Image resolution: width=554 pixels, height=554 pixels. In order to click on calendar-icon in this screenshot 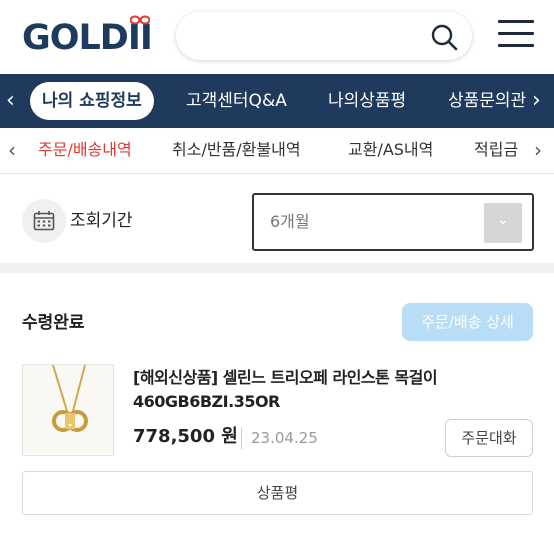, I will do `click(44, 221)`.